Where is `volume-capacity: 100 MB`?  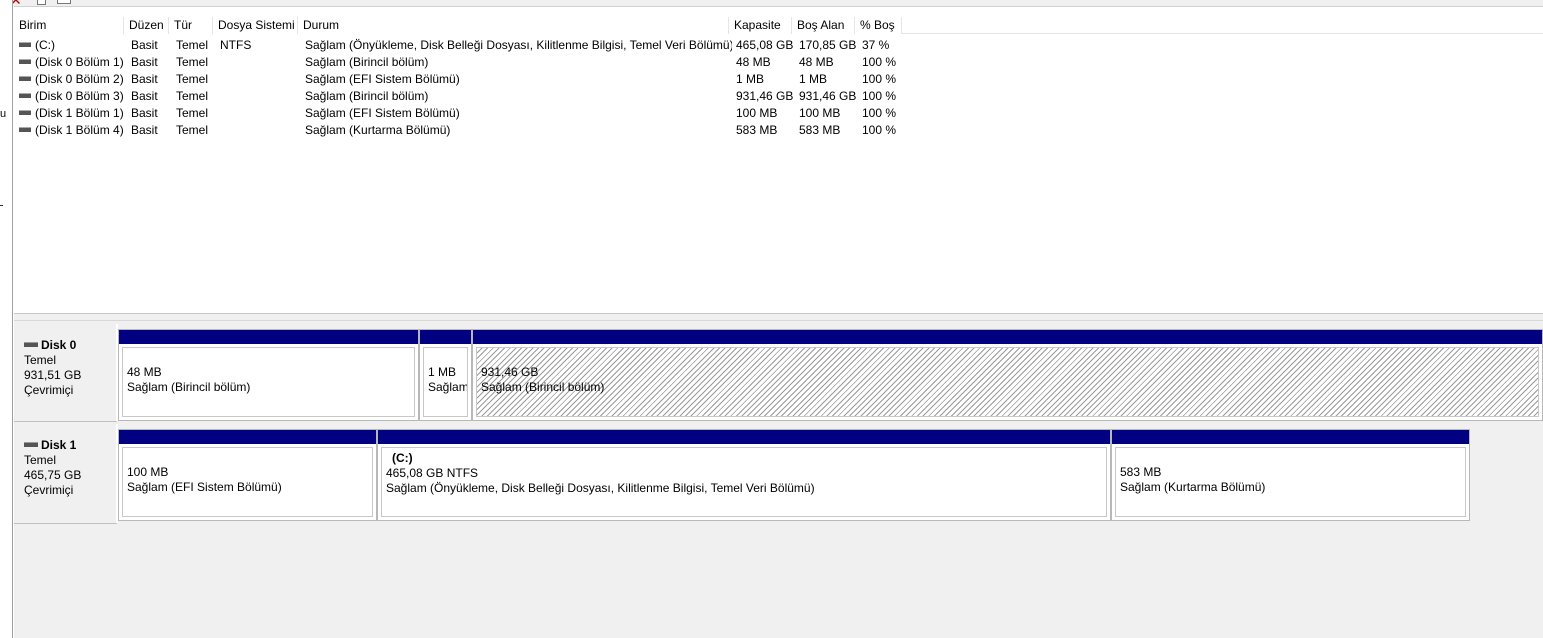
volume-capacity: 100 MB is located at coordinates (757, 113).